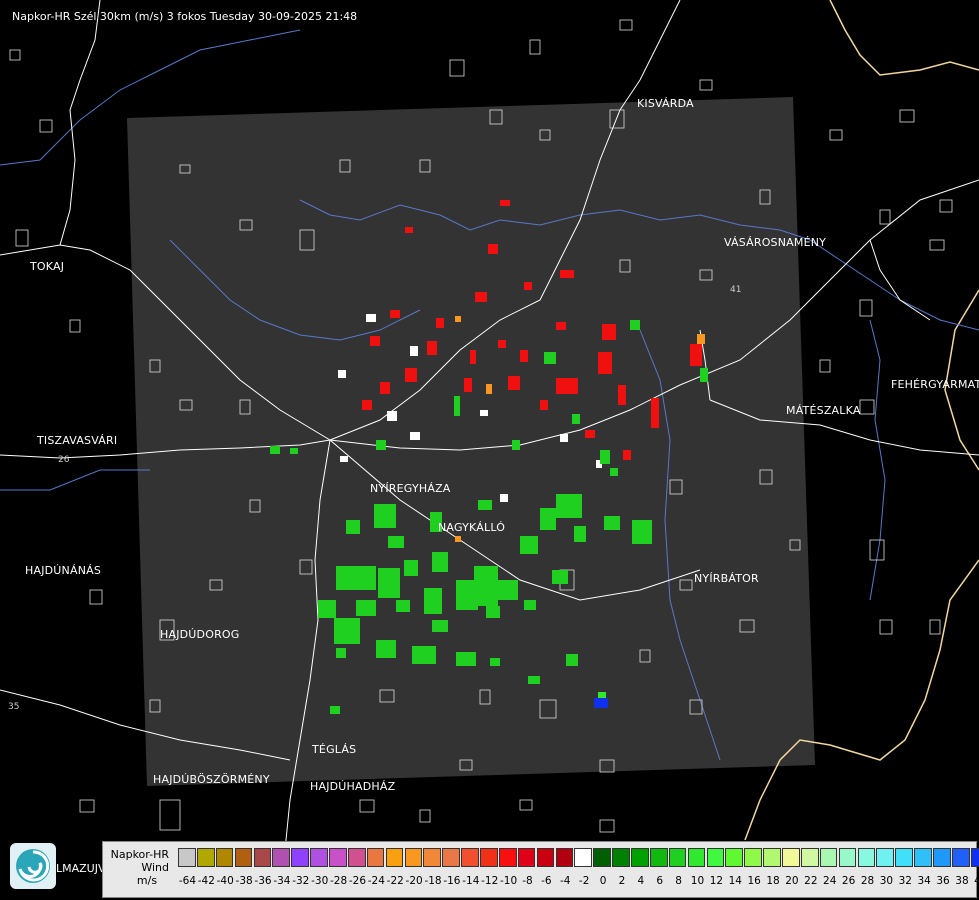 The image size is (979, 900). I want to click on radar-echo-blue, so click(601, 703).